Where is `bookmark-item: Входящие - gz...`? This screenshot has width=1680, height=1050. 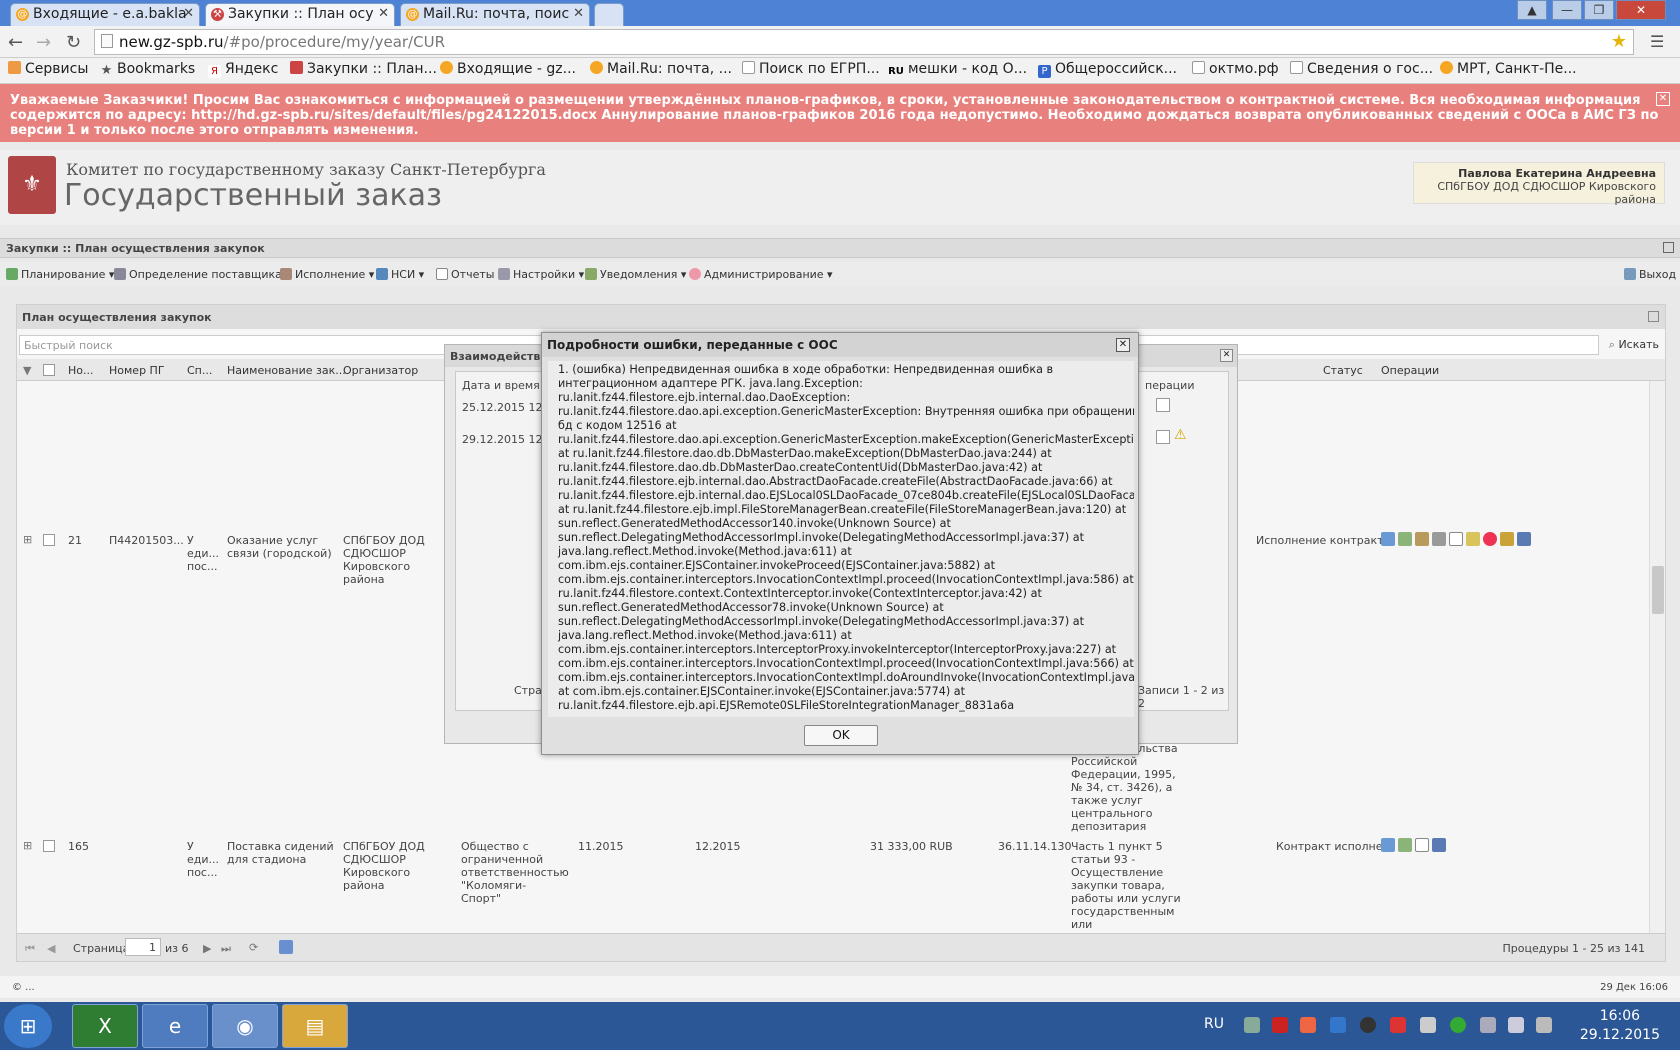
bookmark-item: Входящие - gz... is located at coordinates (508, 69).